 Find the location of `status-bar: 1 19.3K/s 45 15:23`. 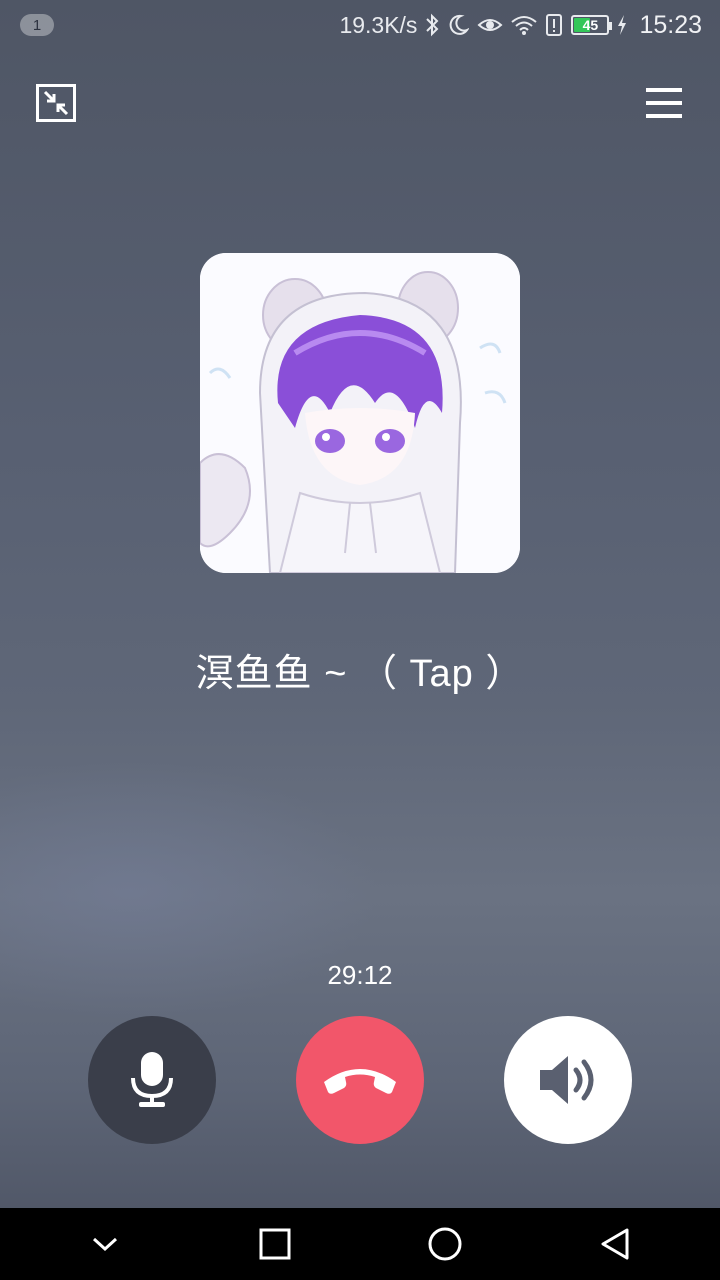

status-bar: 1 19.3K/s 45 15:23 is located at coordinates (360, 25).